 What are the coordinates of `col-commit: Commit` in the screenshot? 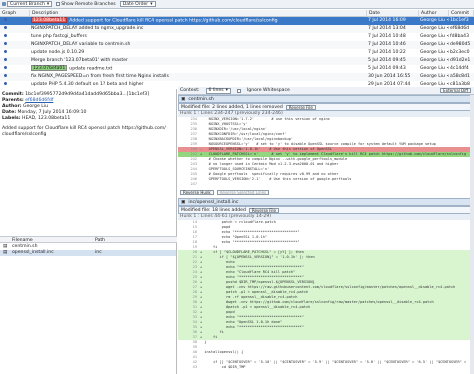 It's located at (461, 13).